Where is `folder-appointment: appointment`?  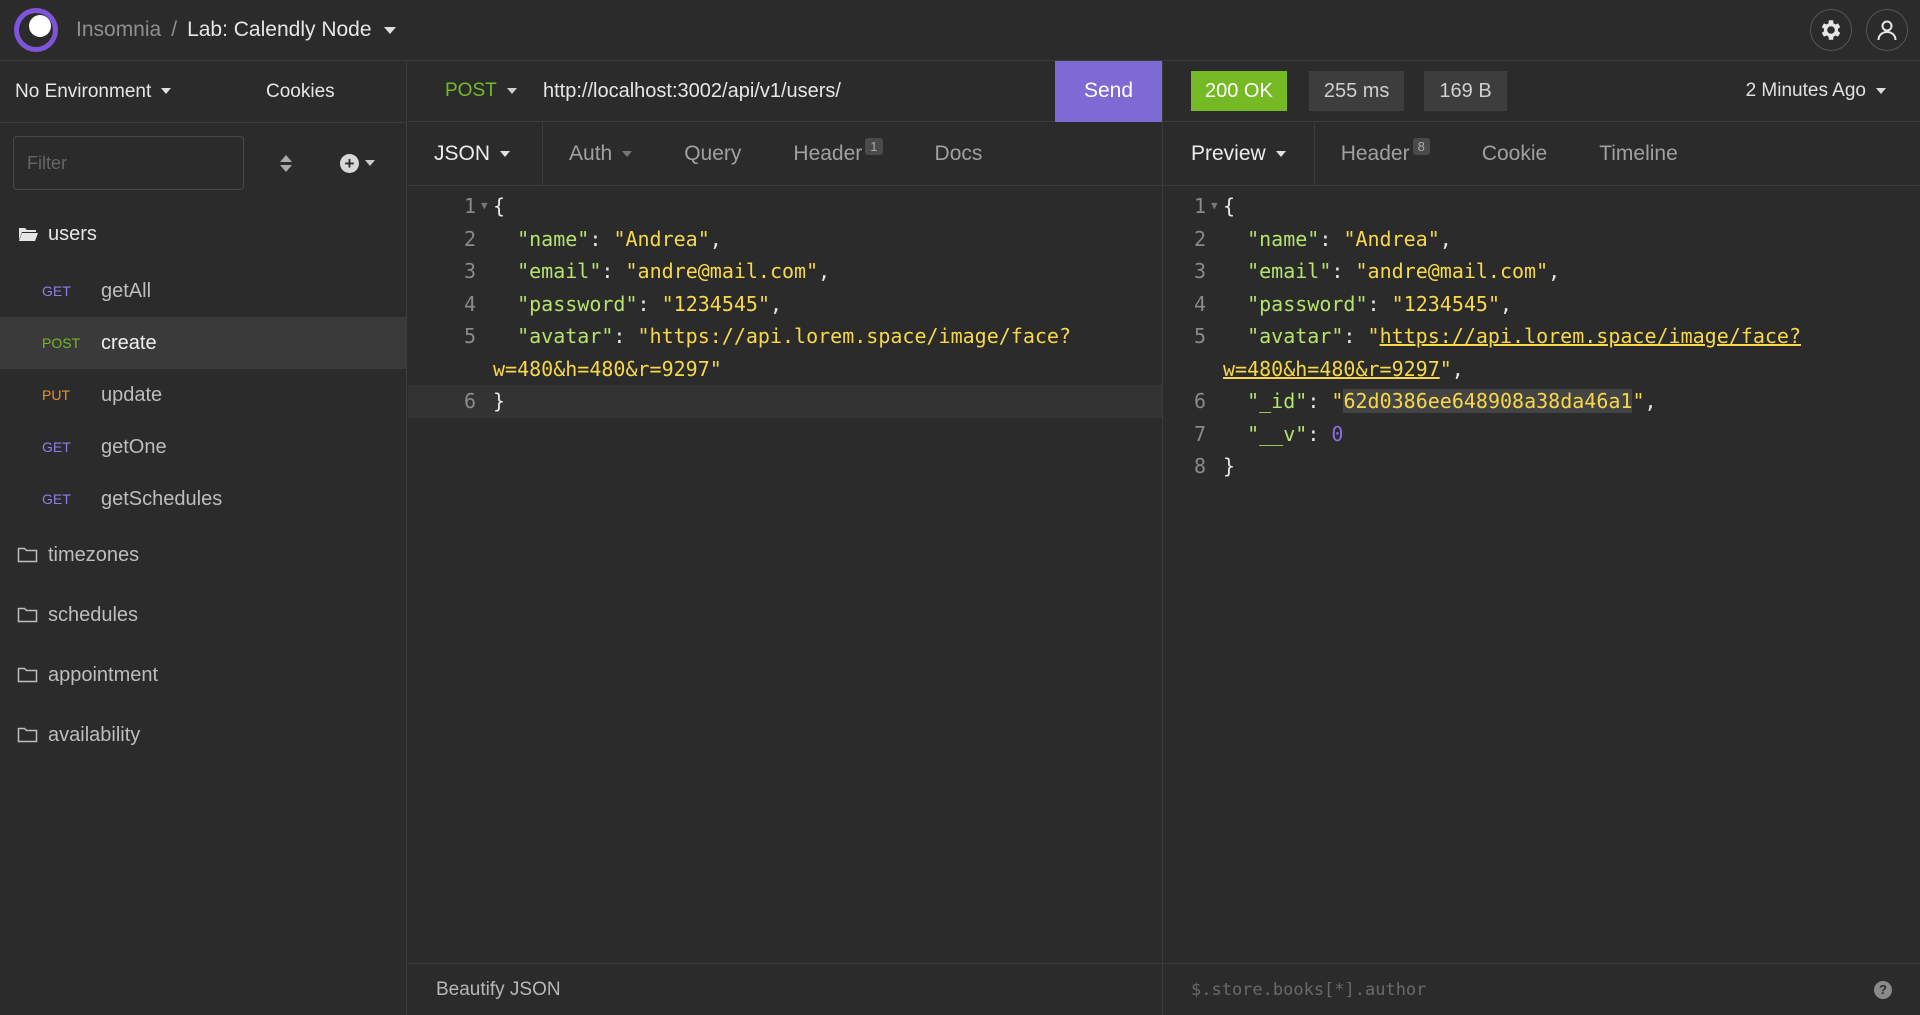 folder-appointment: appointment is located at coordinates (203, 675).